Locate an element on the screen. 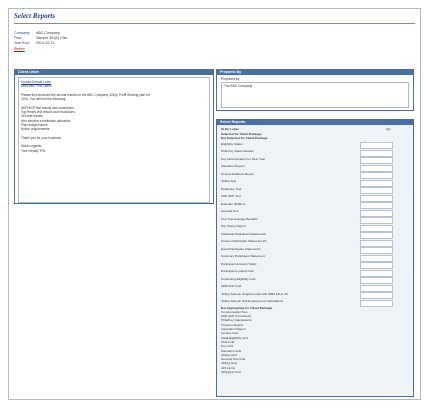  report-label: Continuing Eligibility Grid is located at coordinates (238, 278).